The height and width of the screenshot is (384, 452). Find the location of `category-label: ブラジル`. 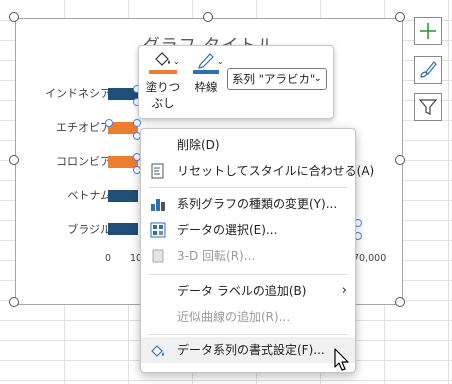

category-label: ブラジル is located at coordinates (89, 229).